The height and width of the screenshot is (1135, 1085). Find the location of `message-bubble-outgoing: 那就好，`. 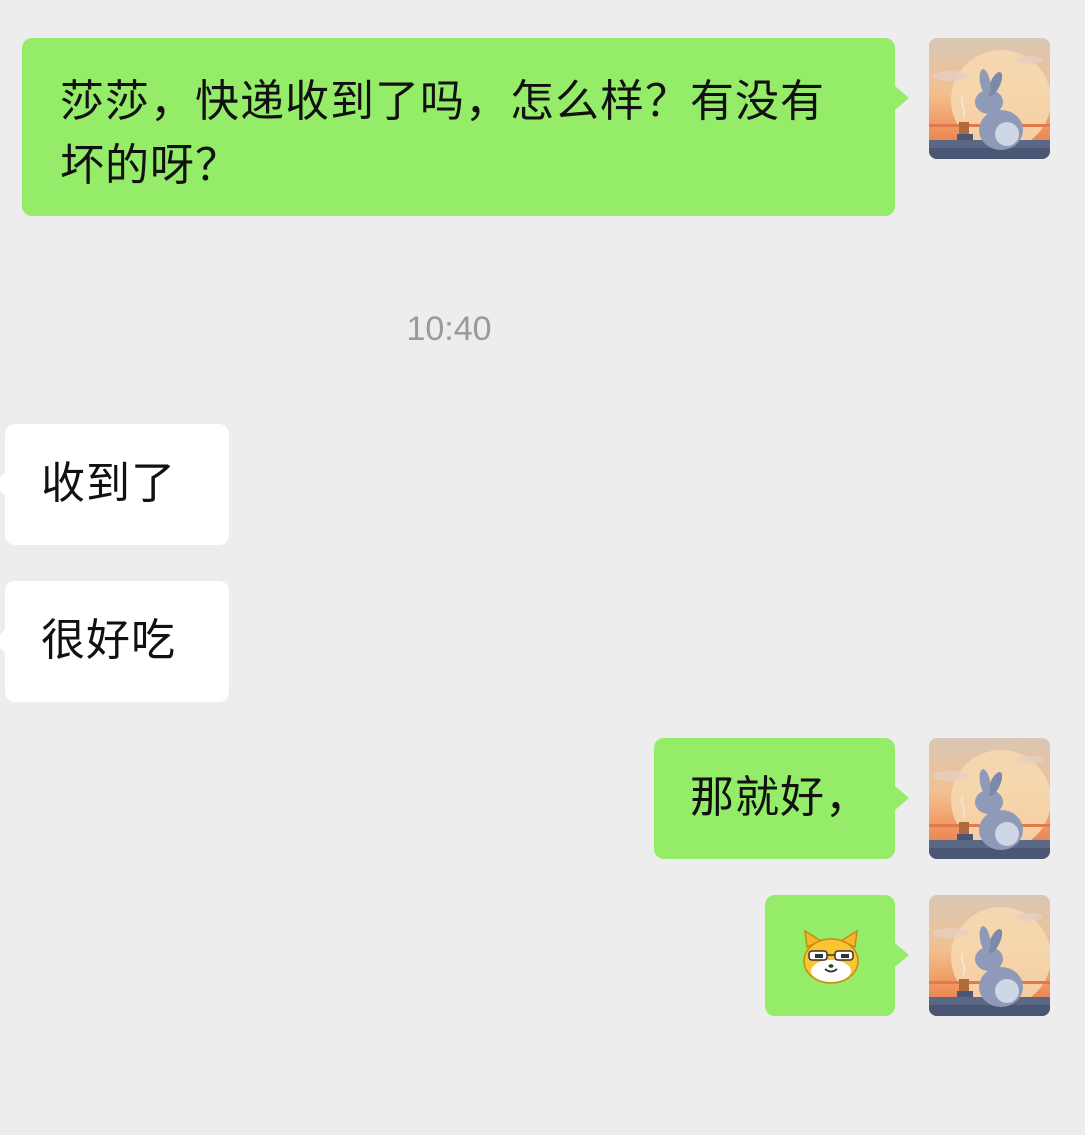

message-bubble-outgoing: 那就好， is located at coordinates (774, 798).